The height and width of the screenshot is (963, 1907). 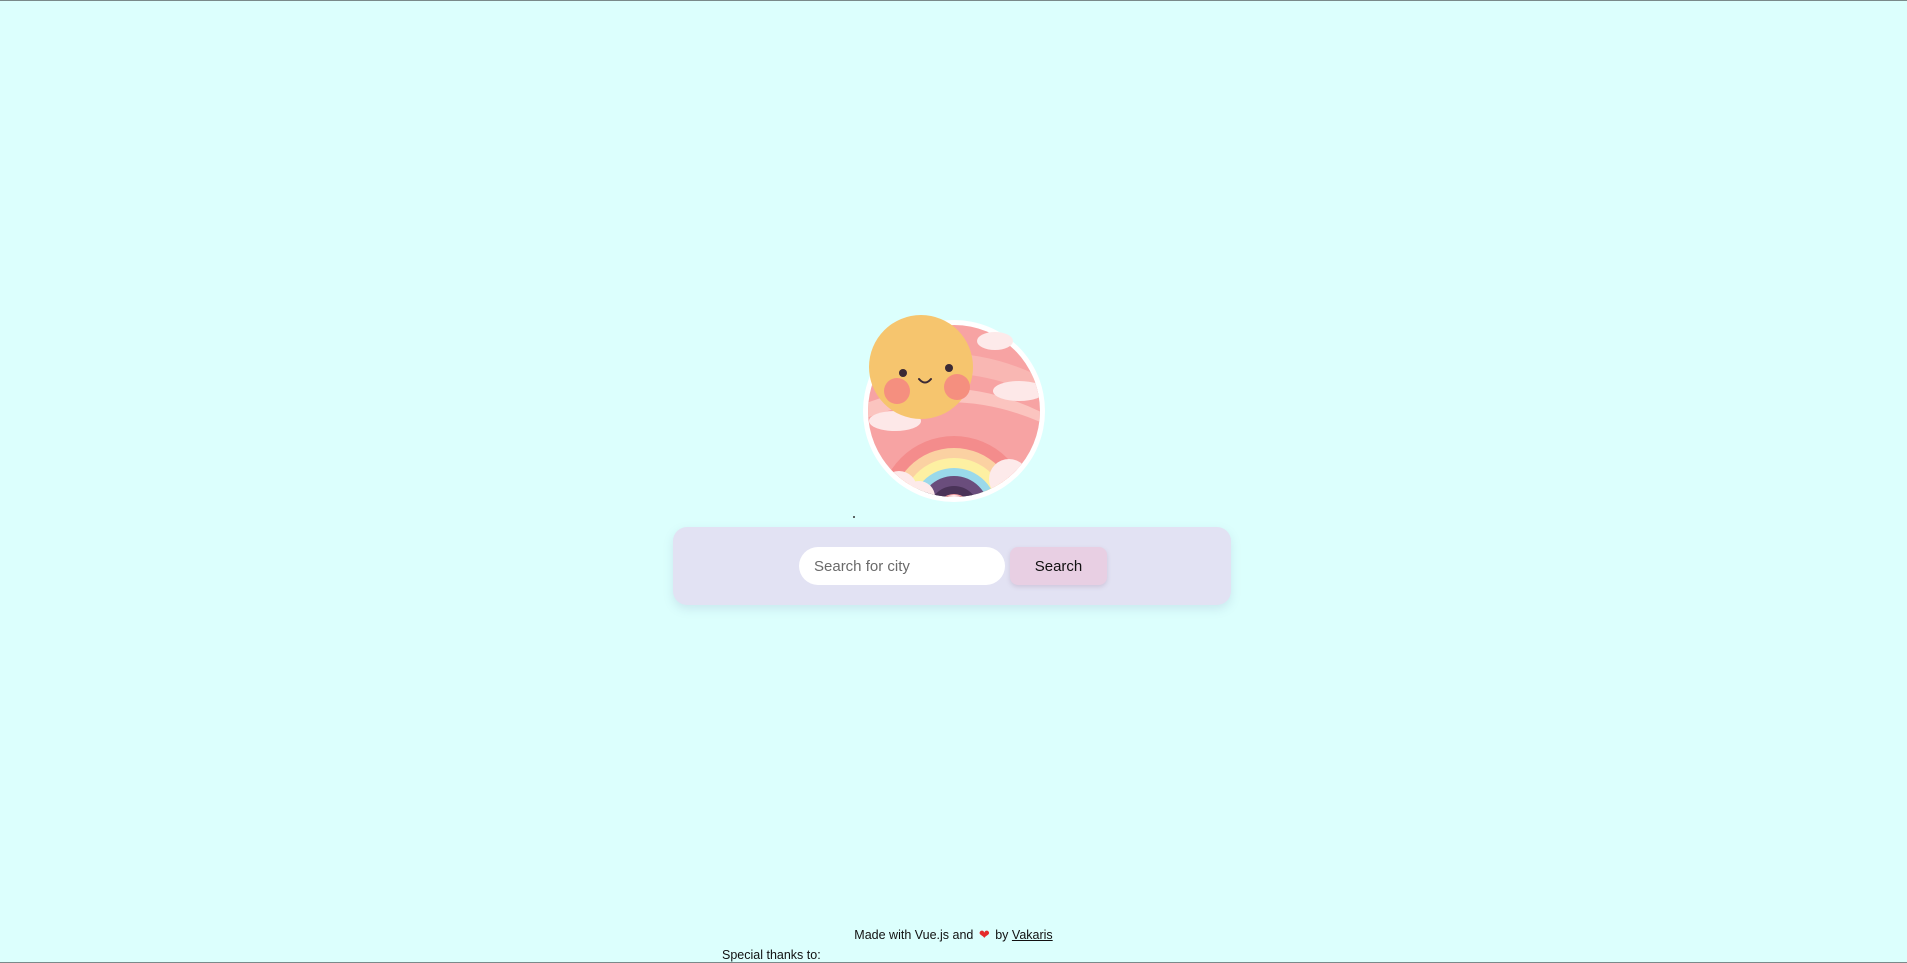 What do you see at coordinates (914, 935) in the screenshot?
I see `footer-made-with-text: Made with Vue.js and` at bounding box center [914, 935].